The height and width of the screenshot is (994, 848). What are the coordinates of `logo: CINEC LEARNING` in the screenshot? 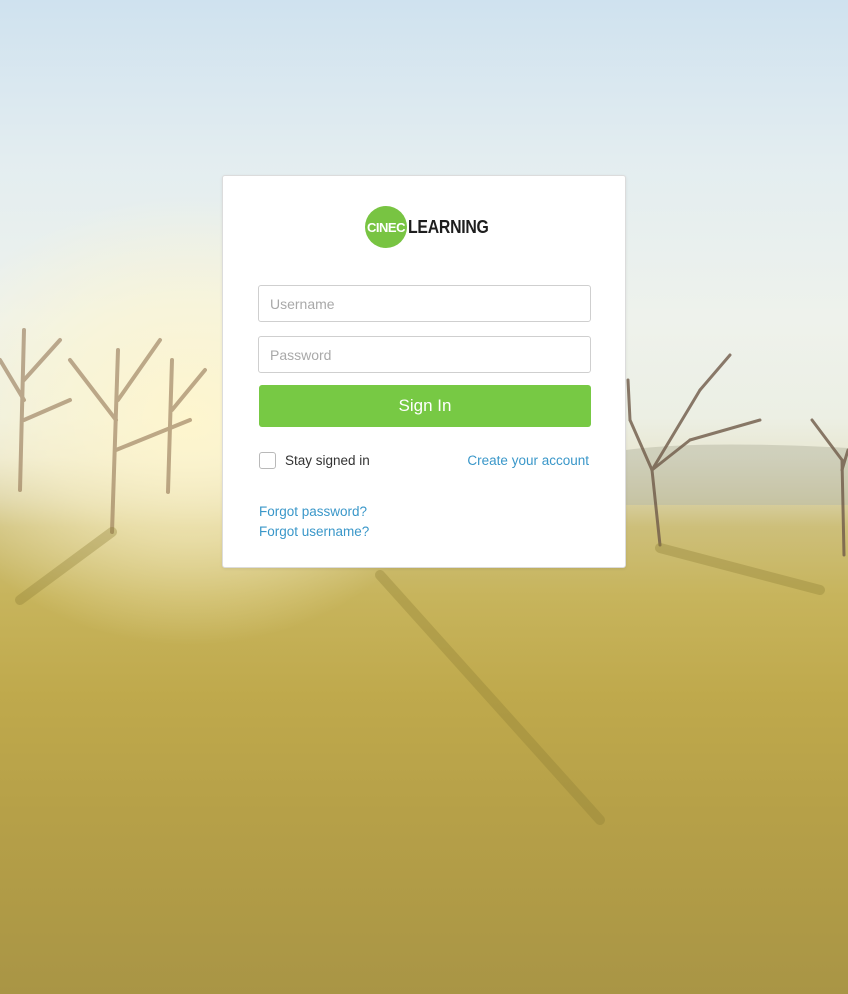 It's located at (432, 227).